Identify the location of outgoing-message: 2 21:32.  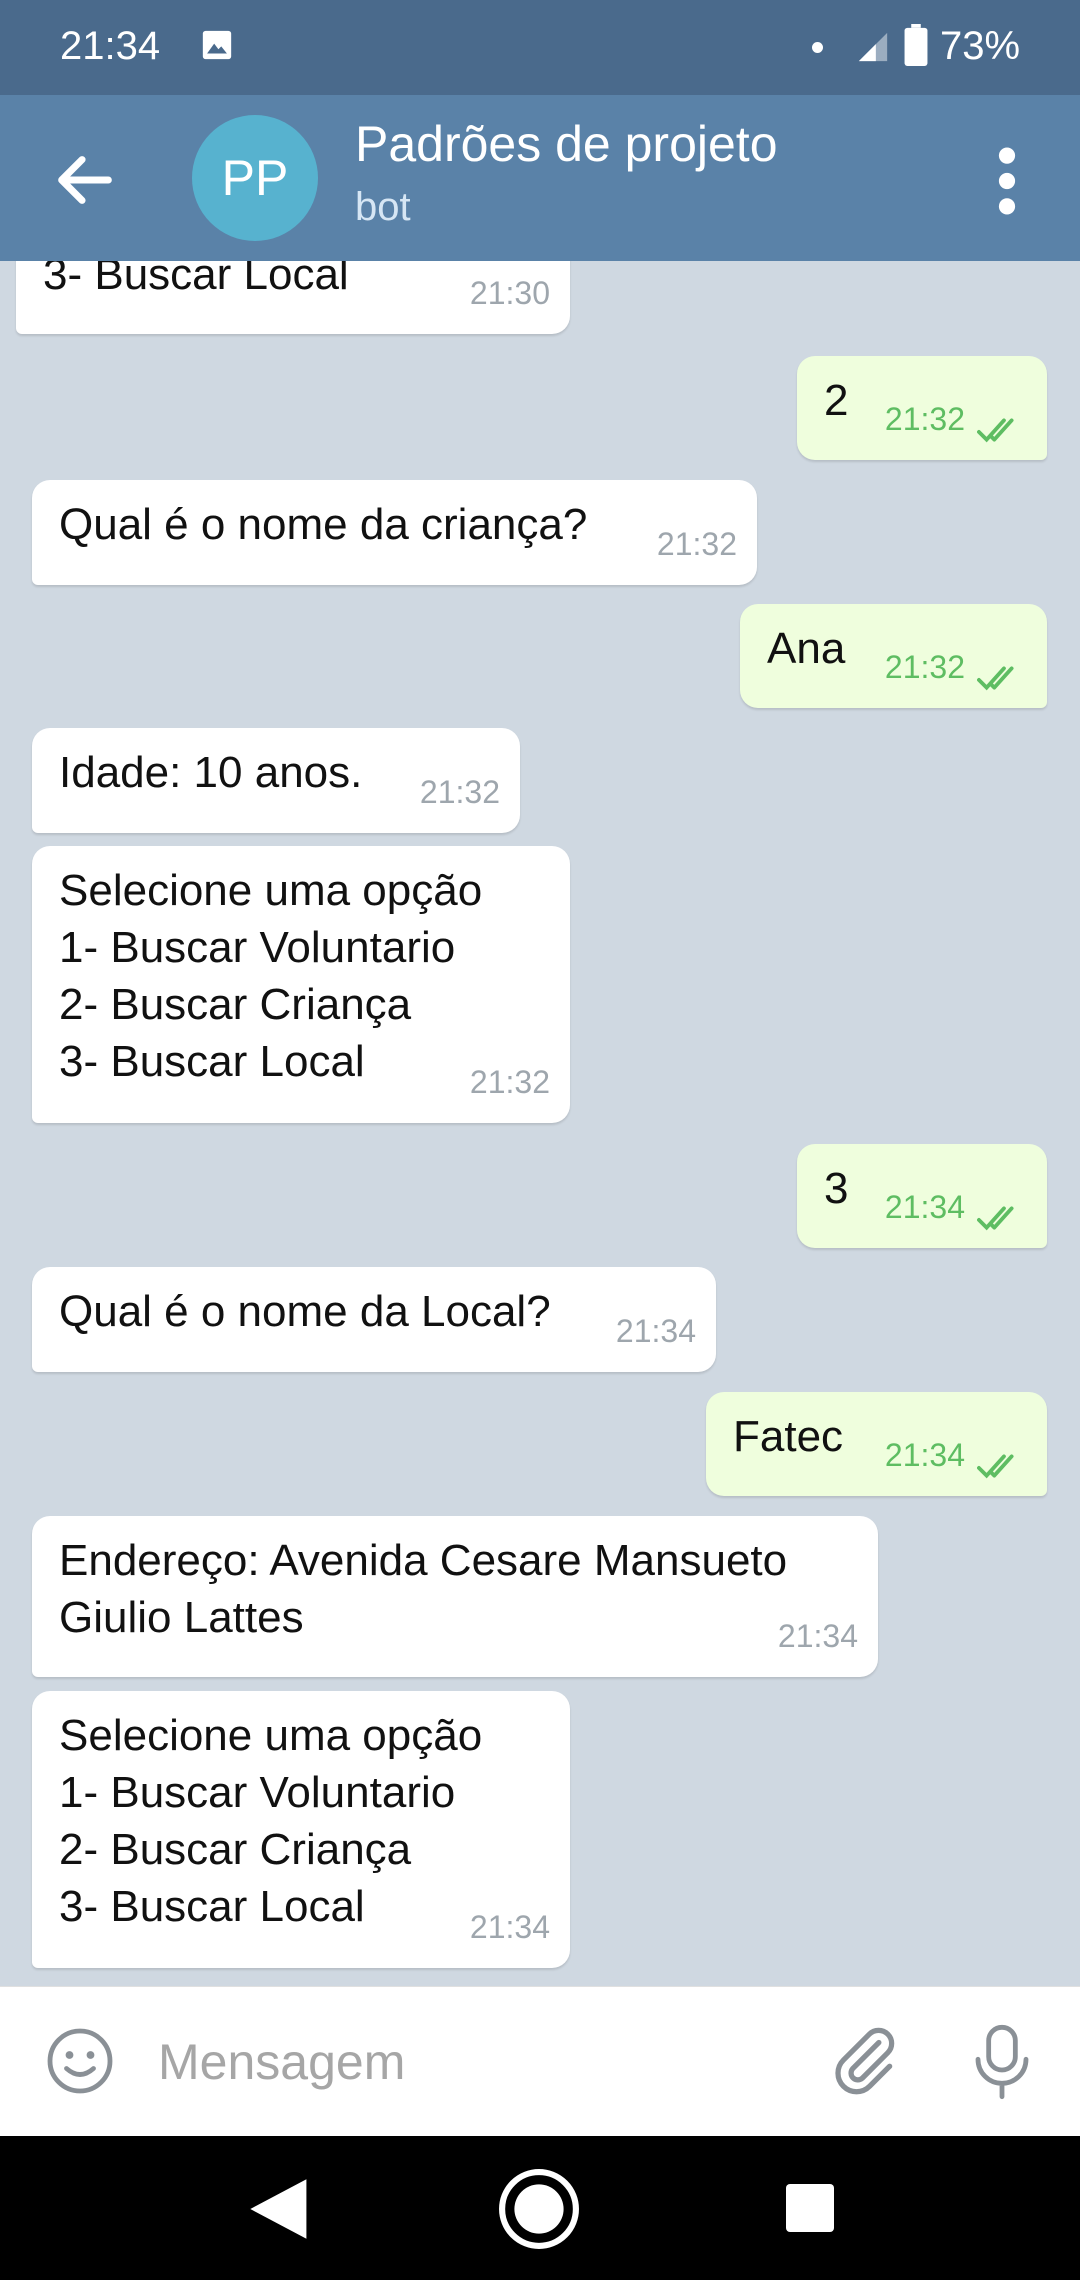
(922, 408).